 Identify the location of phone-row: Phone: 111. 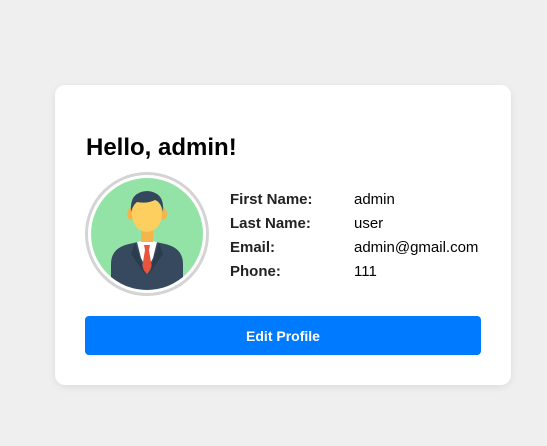
(354, 272).